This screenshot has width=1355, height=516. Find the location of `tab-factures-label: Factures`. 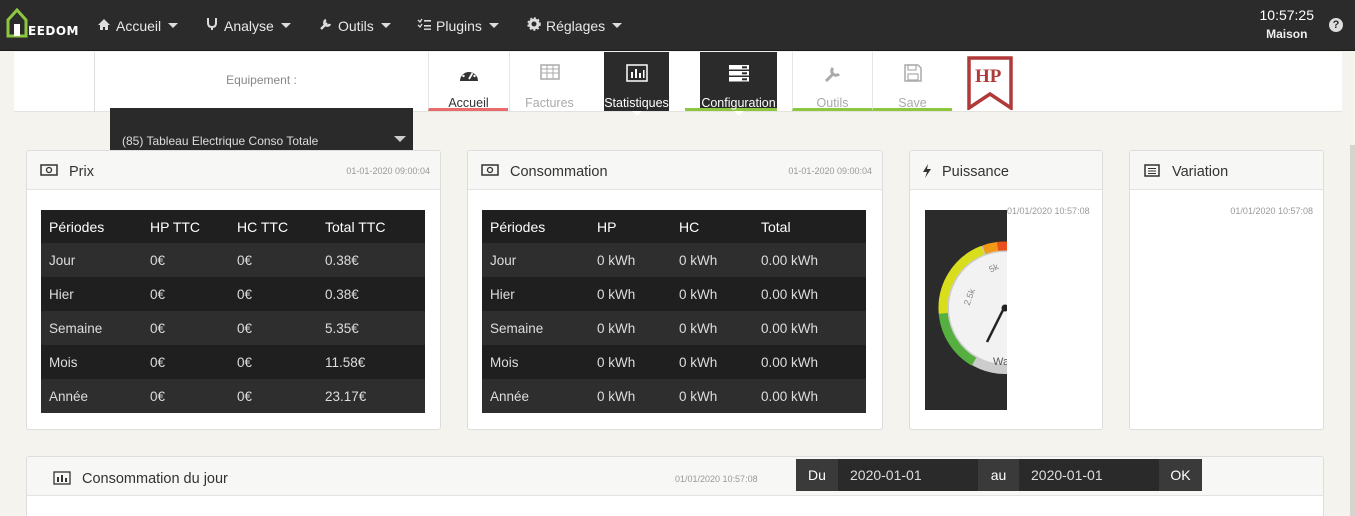

tab-factures-label: Factures is located at coordinates (549, 103).